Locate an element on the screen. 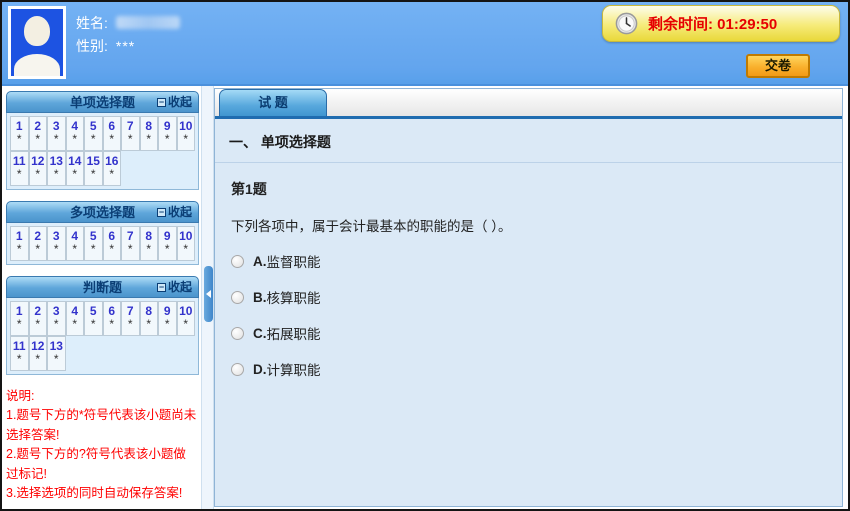  candidate-photo is located at coordinates (37, 42).